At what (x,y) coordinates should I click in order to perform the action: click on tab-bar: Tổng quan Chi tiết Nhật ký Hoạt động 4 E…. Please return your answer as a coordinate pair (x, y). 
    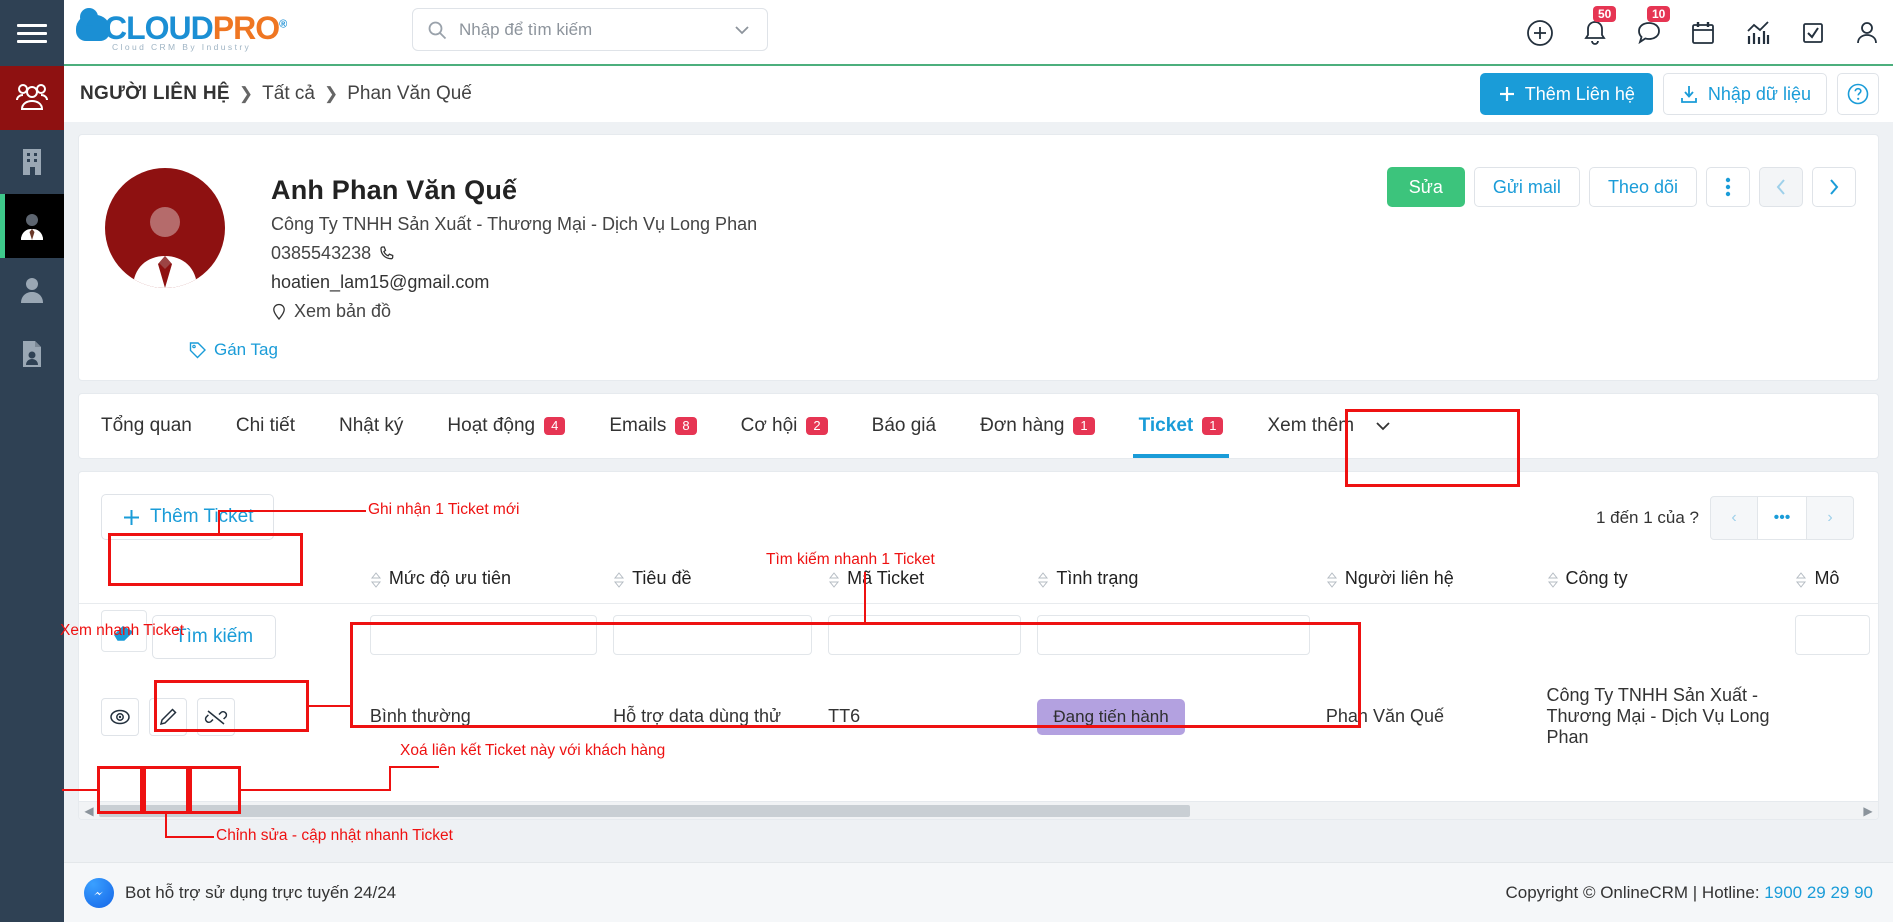
    Looking at the image, I should click on (978, 426).